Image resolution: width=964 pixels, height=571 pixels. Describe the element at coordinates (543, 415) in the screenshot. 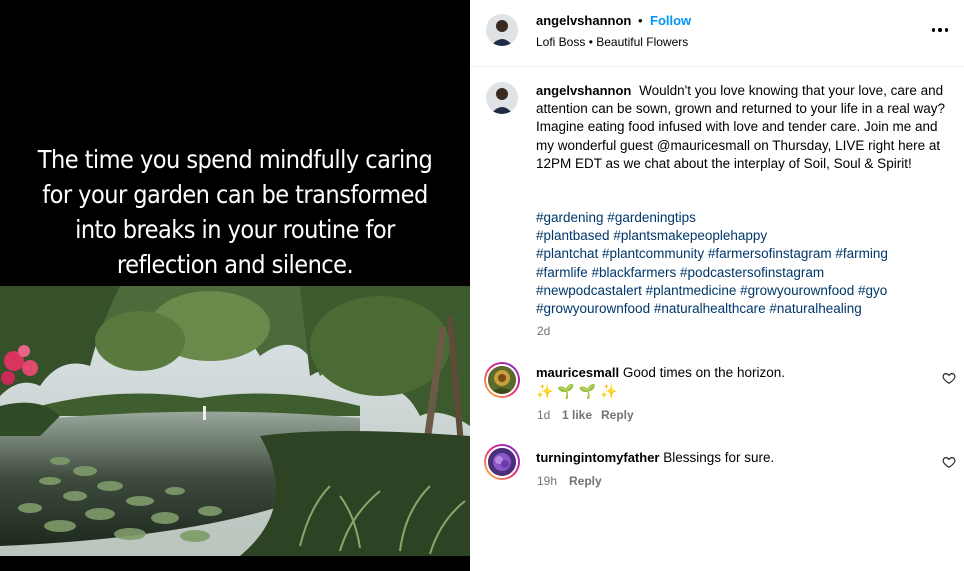

I see `comment-time: 1d` at that location.